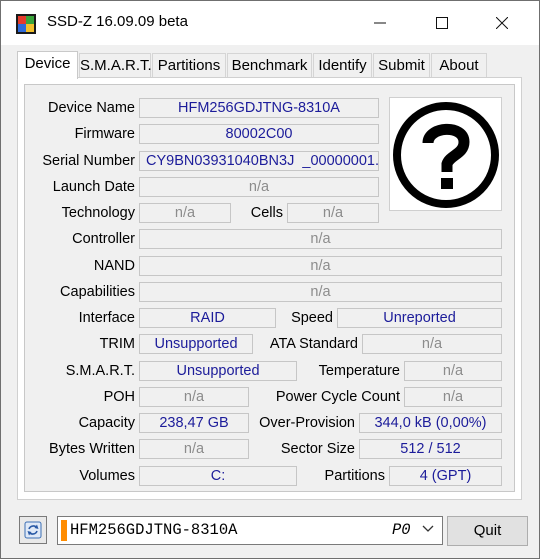 The height and width of the screenshot is (559, 540). Describe the element at coordinates (194, 397) in the screenshot. I see `poh-value: n/a` at that location.